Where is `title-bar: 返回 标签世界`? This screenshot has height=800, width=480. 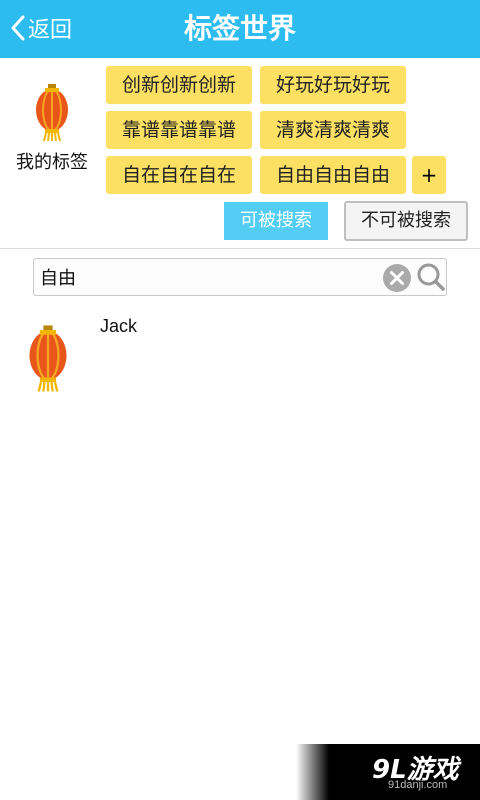
title-bar: 返回 标签世界 is located at coordinates (240, 29).